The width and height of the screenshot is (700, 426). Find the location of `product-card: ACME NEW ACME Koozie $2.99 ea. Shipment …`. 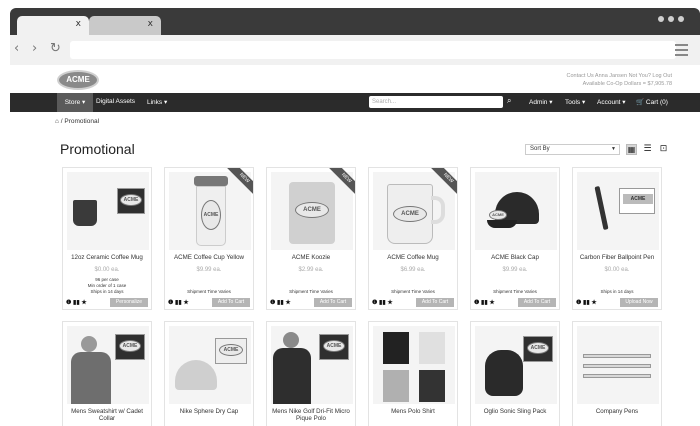

product-card: ACME NEW ACME Koozie $2.99 ea. Shipment … is located at coordinates (311, 238).